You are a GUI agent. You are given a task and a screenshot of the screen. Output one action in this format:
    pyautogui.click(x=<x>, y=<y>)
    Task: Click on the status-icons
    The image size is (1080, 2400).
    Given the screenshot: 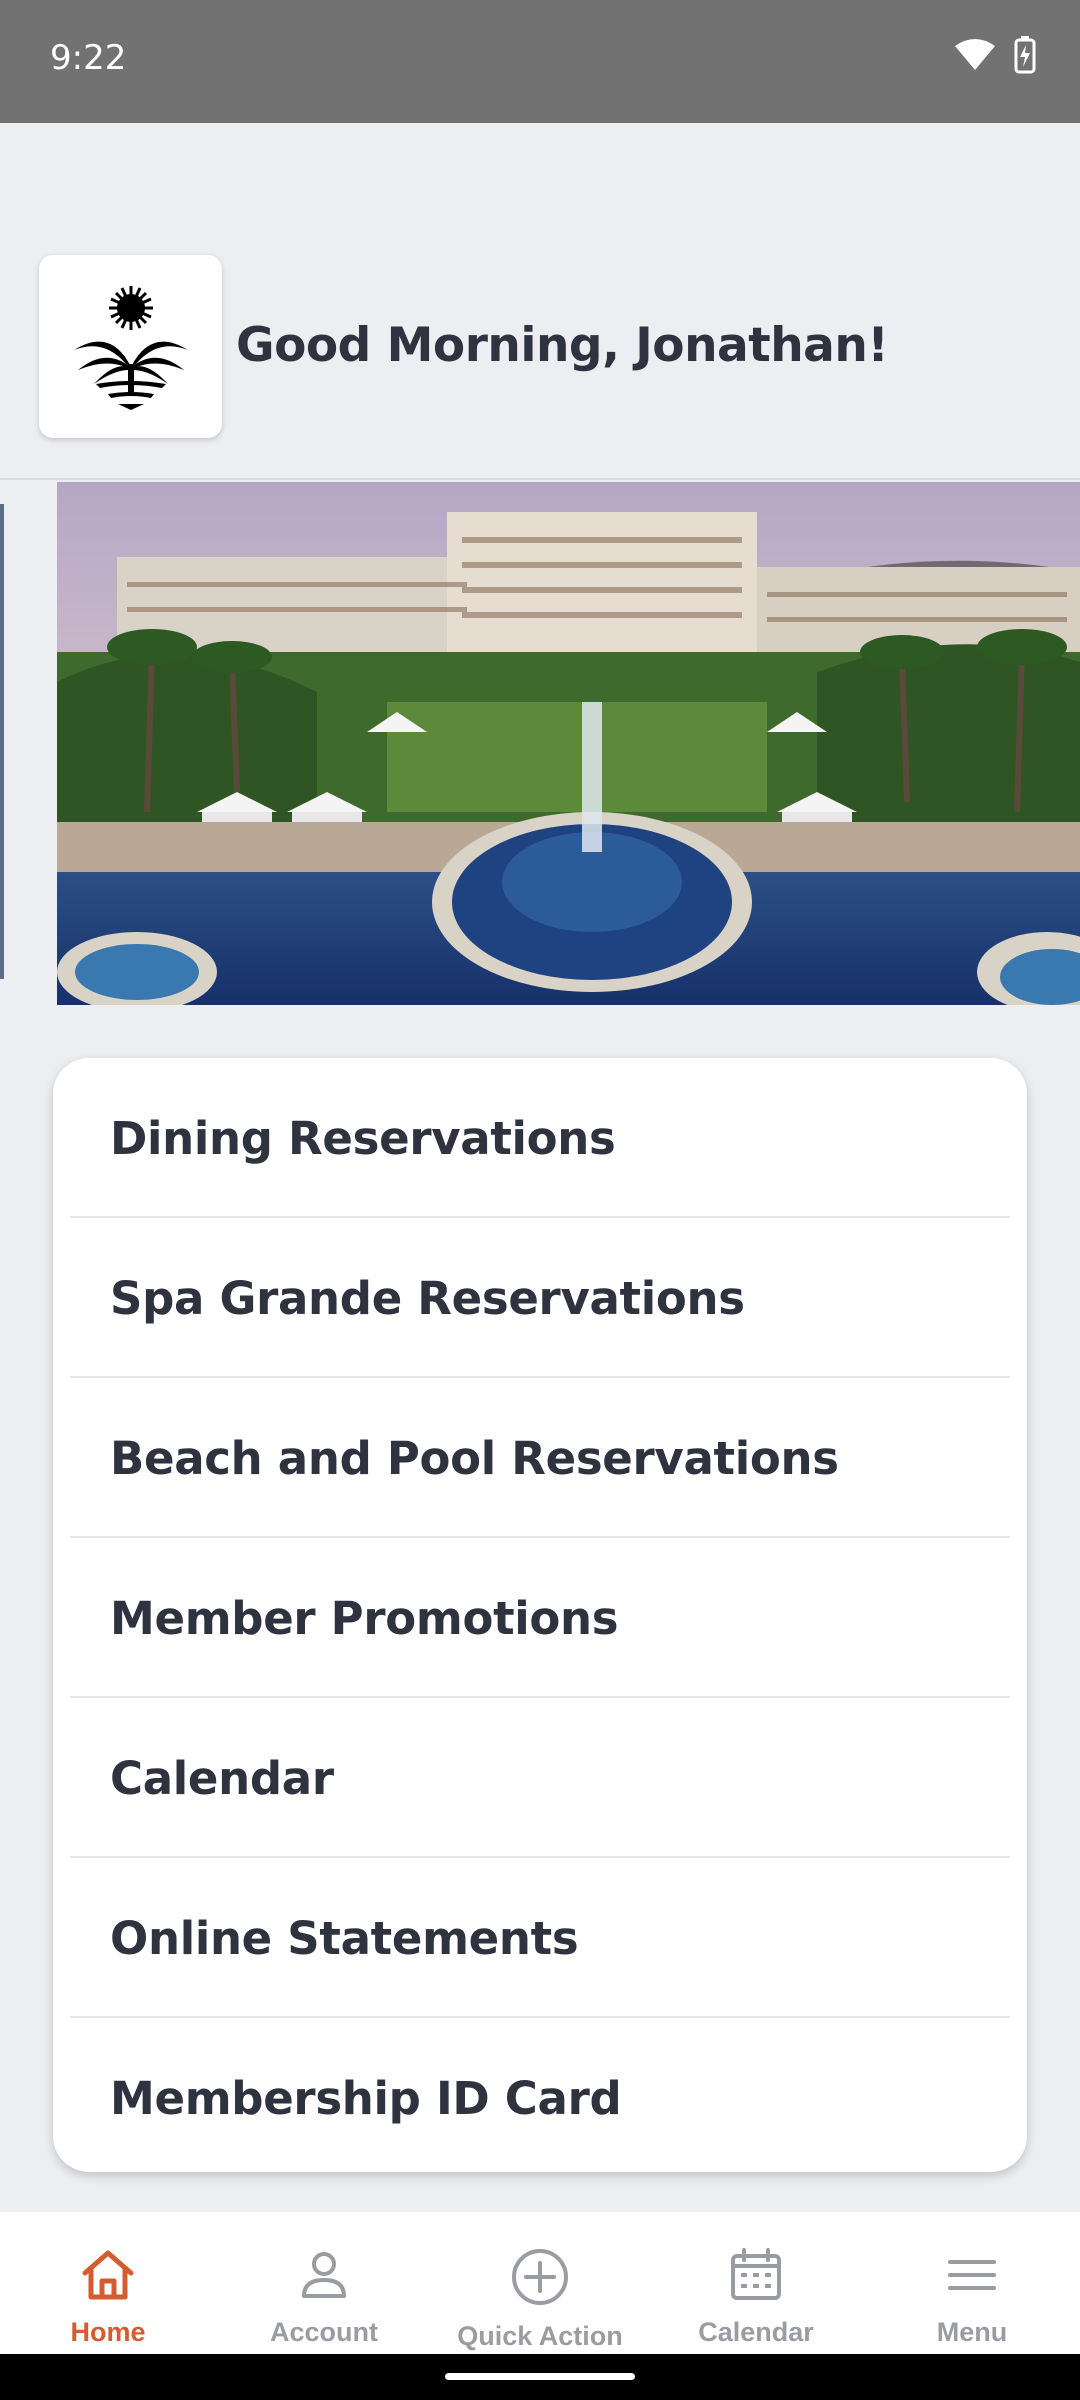 What is the action you would take?
    pyautogui.click(x=995, y=57)
    